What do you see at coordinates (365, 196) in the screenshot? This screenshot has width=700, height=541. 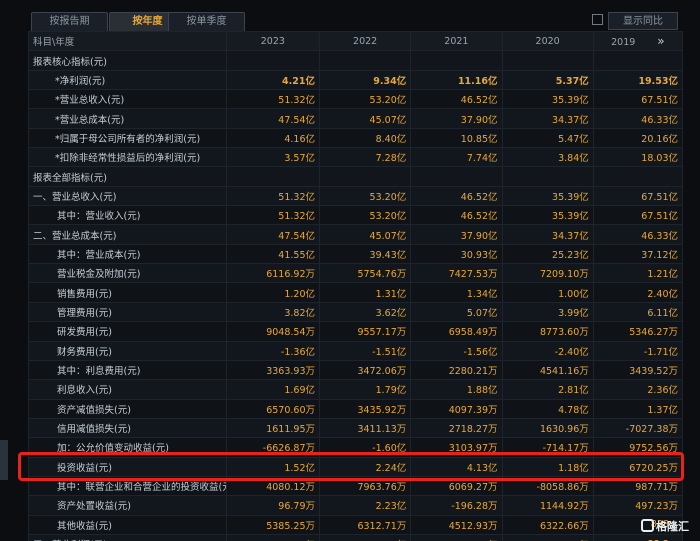 I see `cell-value: 53.20亿` at bounding box center [365, 196].